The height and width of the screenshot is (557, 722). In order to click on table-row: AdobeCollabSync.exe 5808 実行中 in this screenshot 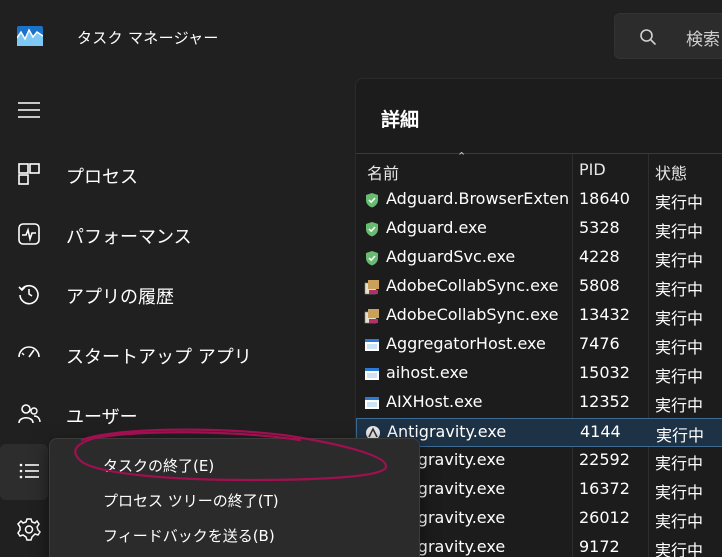, I will do `click(539, 287)`.